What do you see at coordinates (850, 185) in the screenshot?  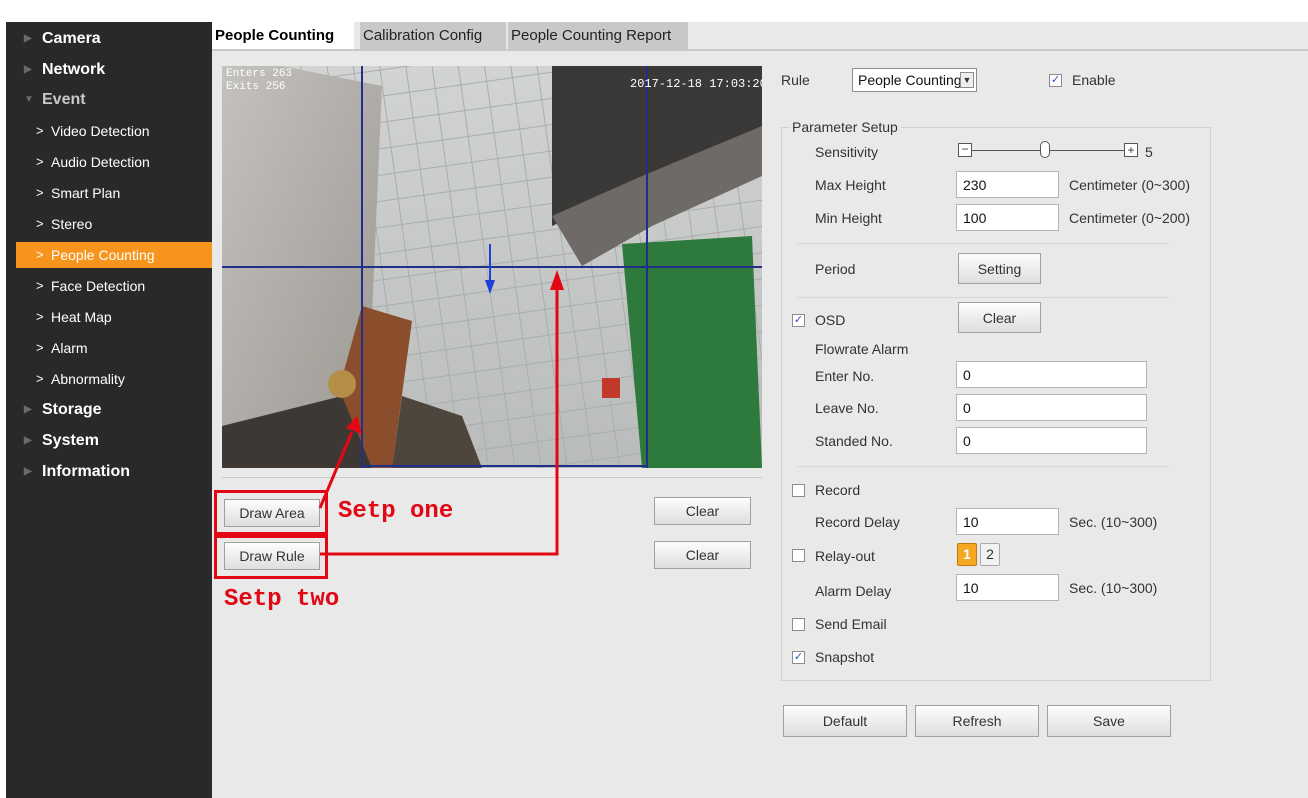 I see `max-height-label: Max Height` at bounding box center [850, 185].